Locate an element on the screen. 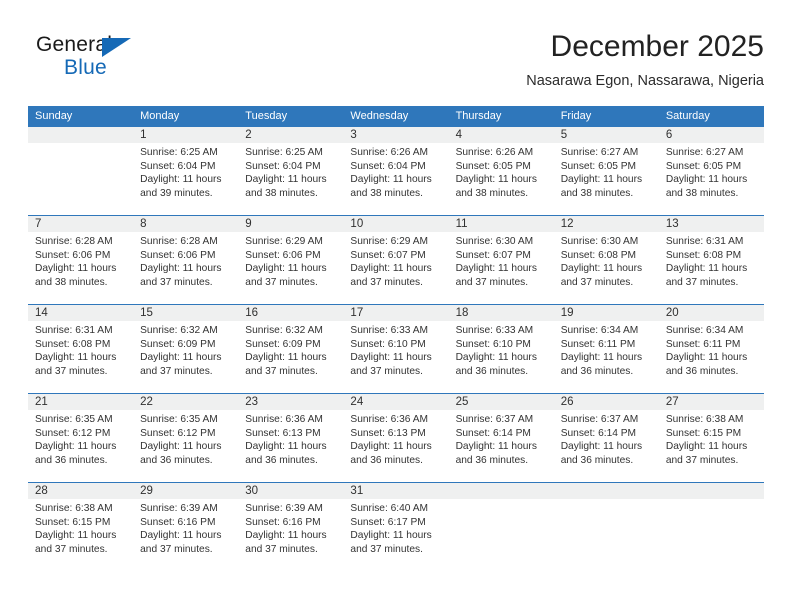  sunrise-text: Sunrise: 6:33 AM is located at coordinates (389, 330).